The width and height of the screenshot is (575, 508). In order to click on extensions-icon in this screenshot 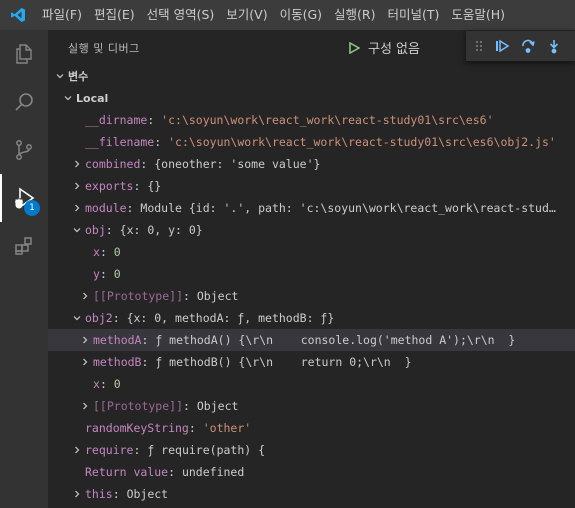, I will do `click(24, 246)`.